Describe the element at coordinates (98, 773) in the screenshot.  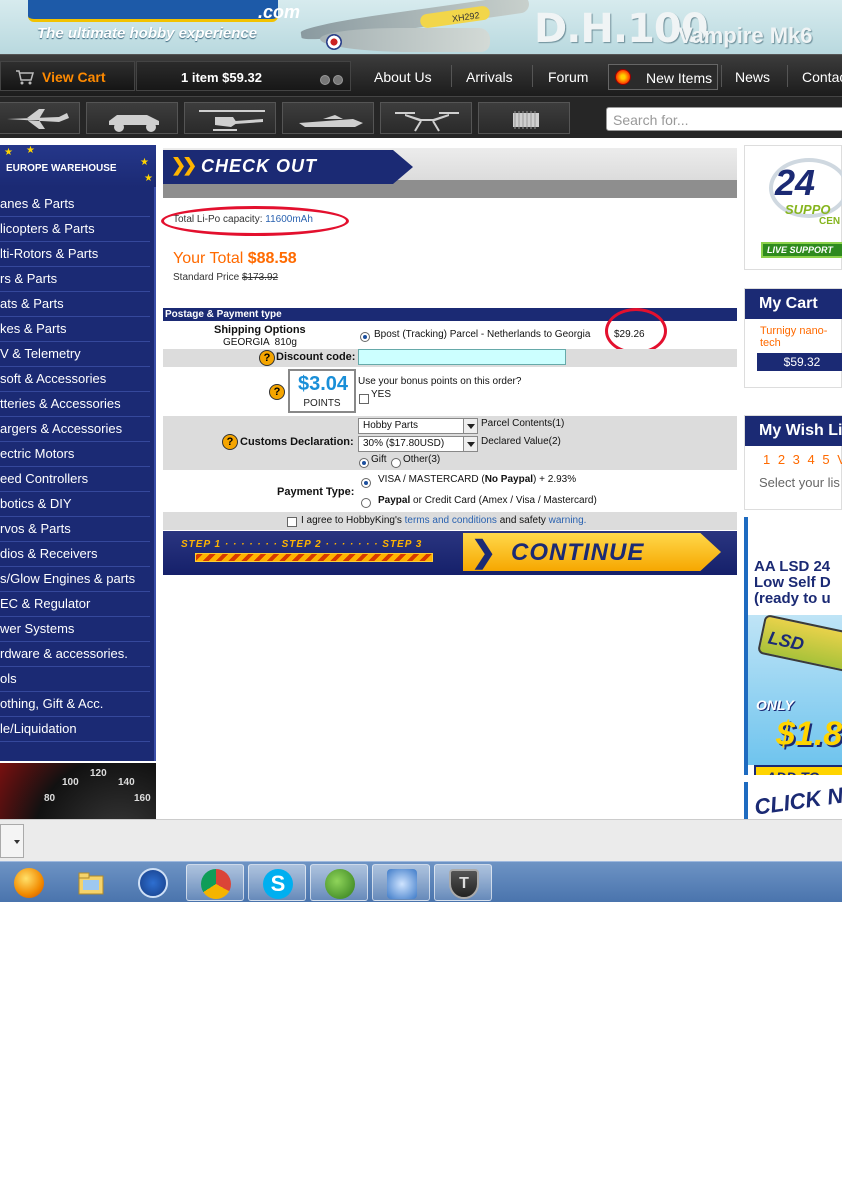
I see `speedo-tick: 120` at that location.